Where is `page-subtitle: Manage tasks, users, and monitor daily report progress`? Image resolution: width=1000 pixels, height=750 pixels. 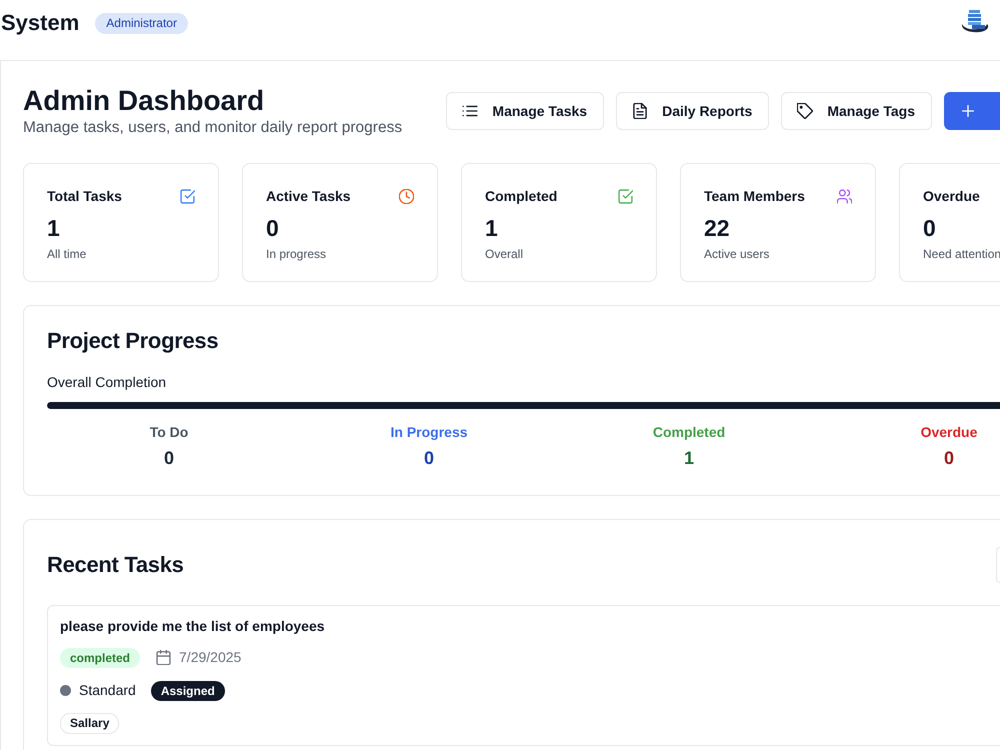 page-subtitle: Manage tasks, users, and monitor daily report progress is located at coordinates (212, 128).